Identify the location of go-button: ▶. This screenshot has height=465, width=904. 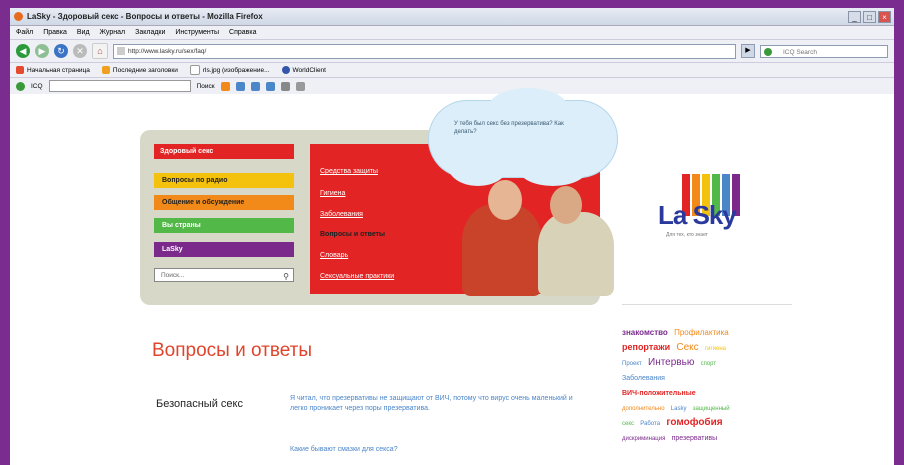
(748, 51).